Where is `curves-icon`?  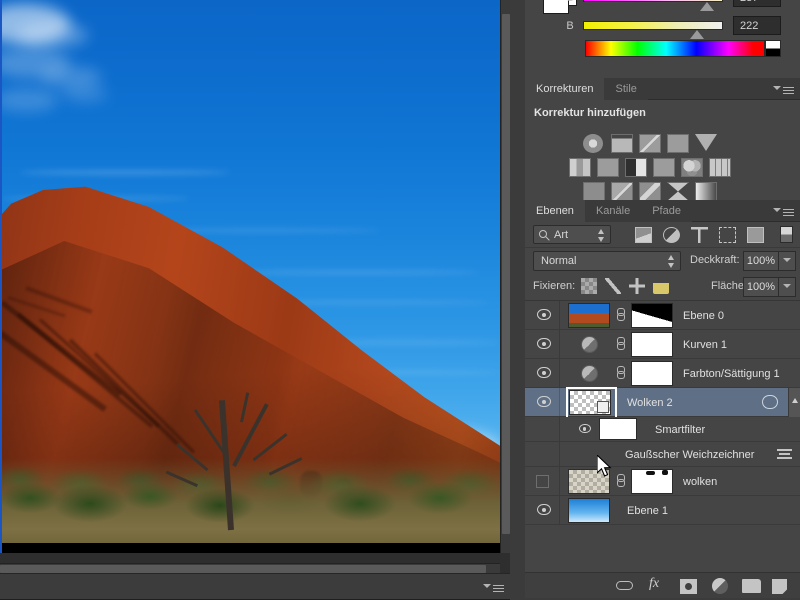 curves-icon is located at coordinates (650, 143).